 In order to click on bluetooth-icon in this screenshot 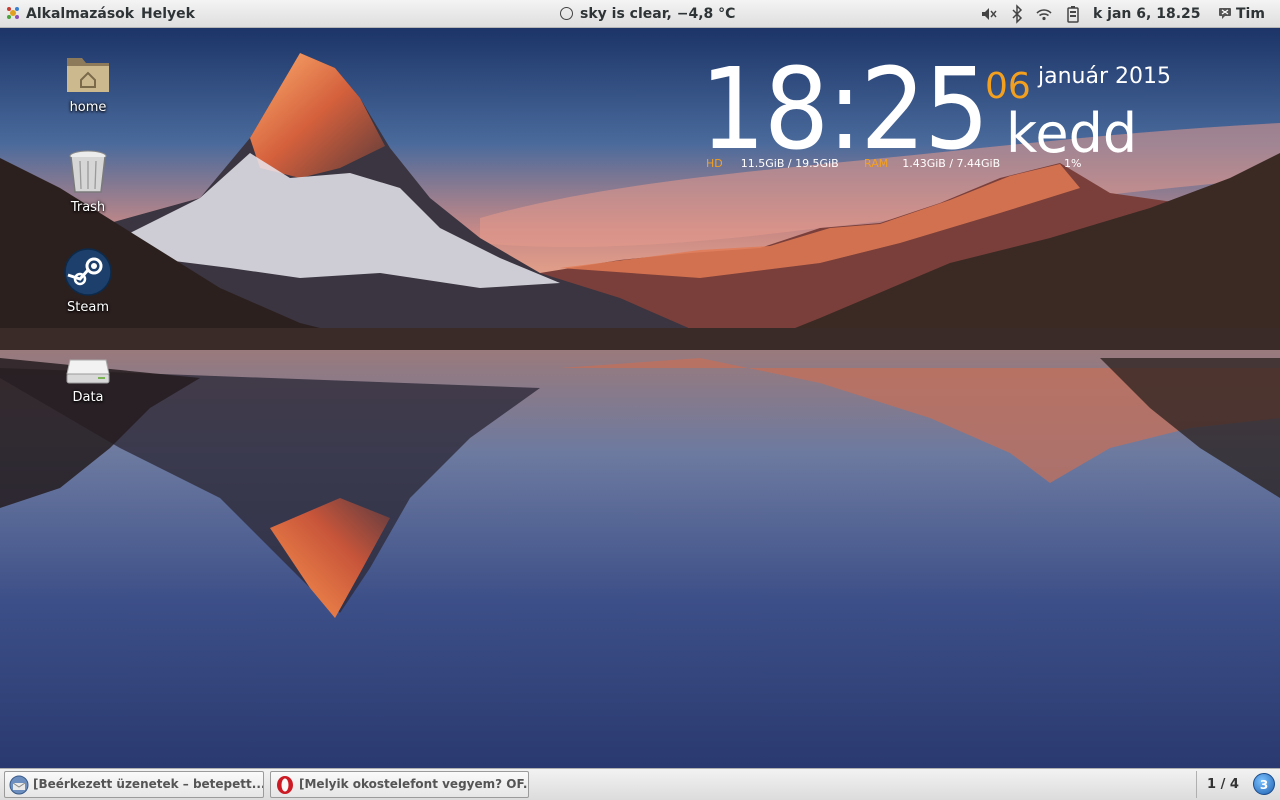, I will do `click(1017, 14)`.